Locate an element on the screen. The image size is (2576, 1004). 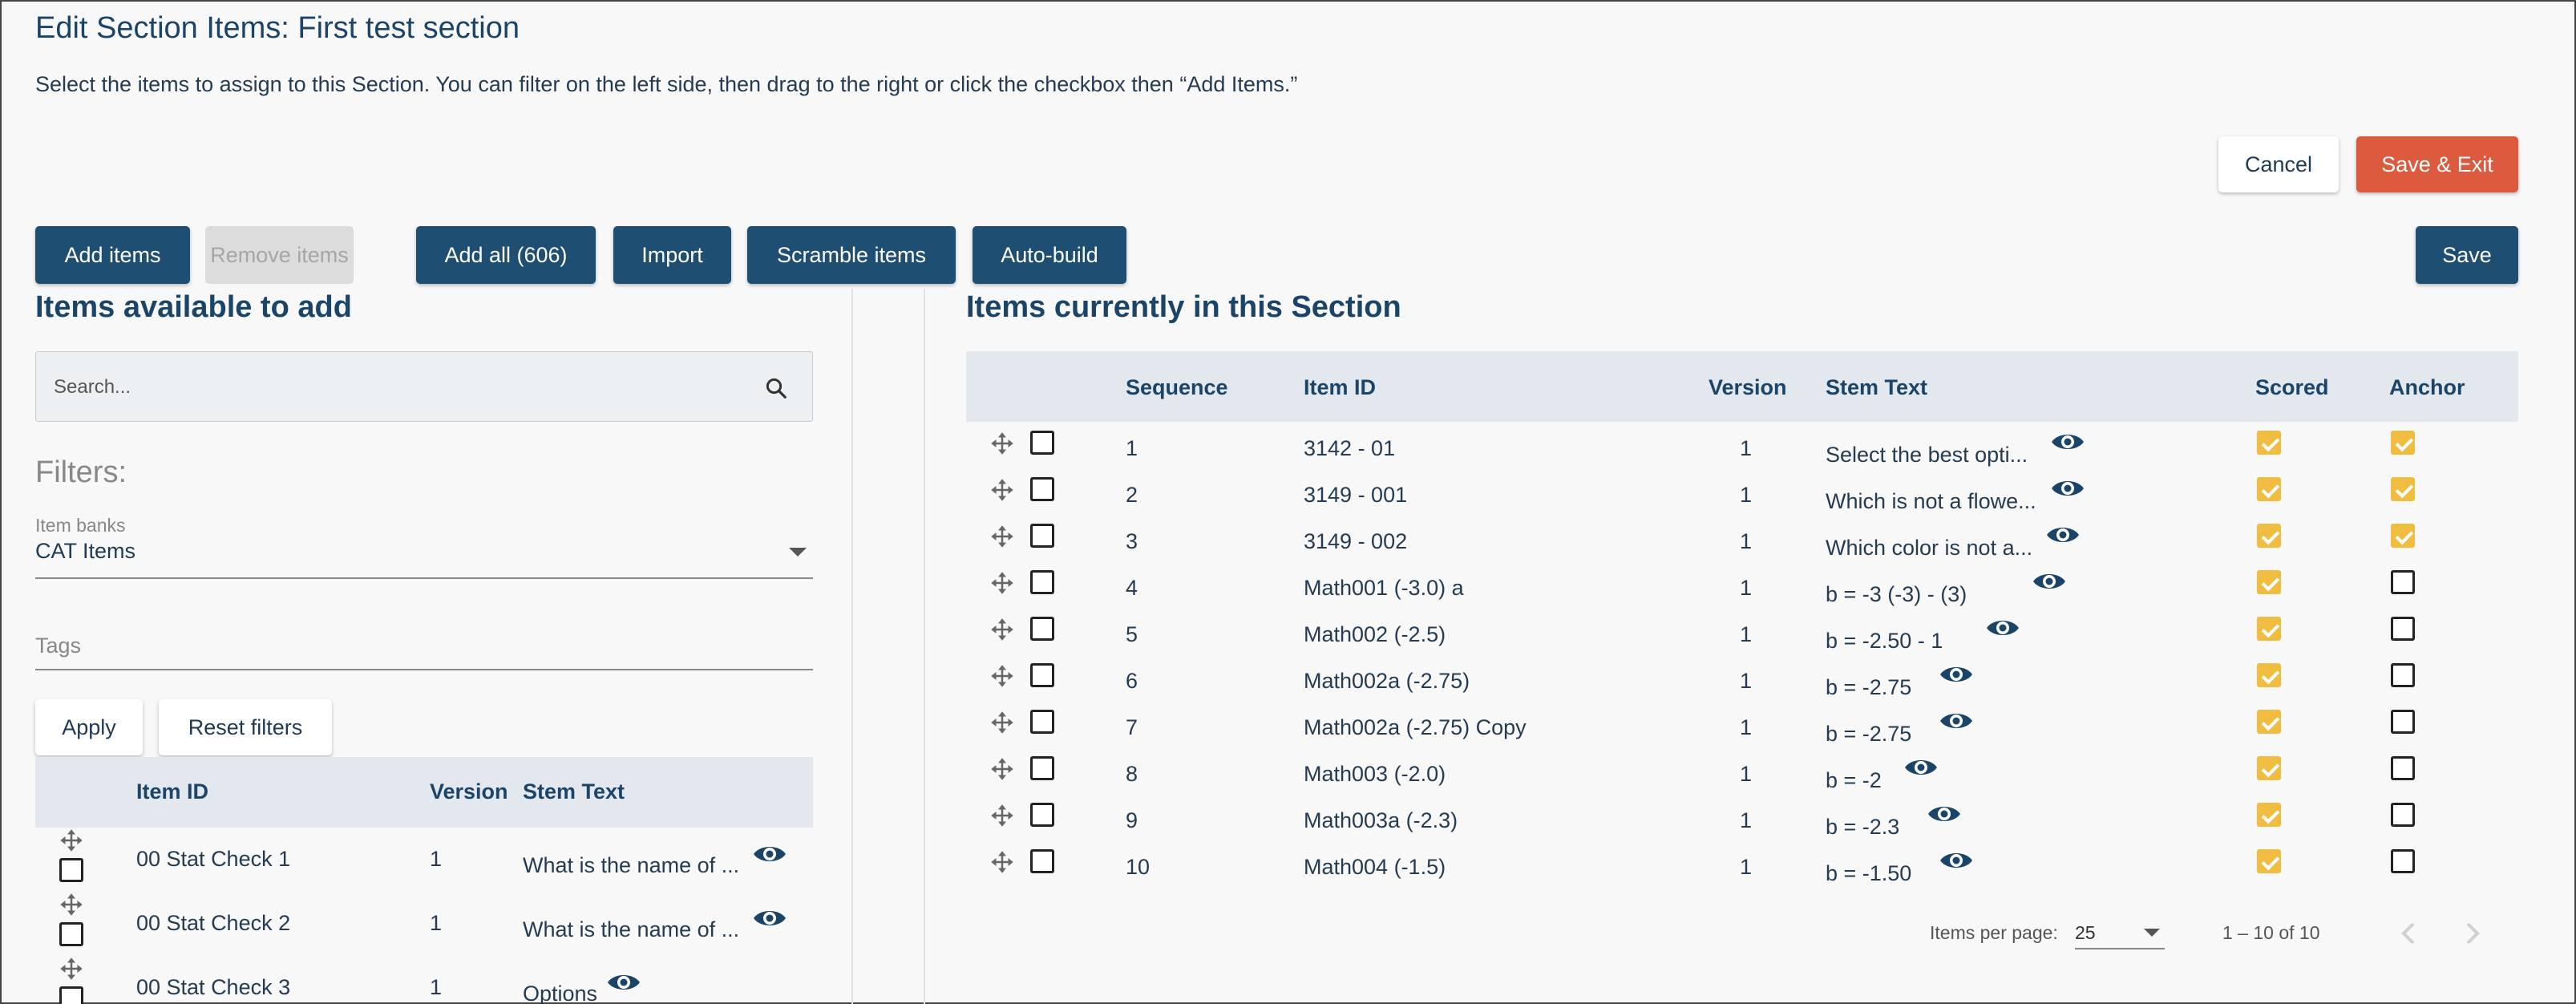
cancel-button: Cancel is located at coordinates (2278, 164).